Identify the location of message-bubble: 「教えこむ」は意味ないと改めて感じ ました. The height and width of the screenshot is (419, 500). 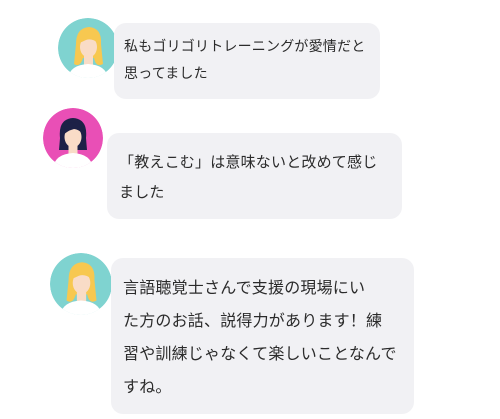
(254, 176).